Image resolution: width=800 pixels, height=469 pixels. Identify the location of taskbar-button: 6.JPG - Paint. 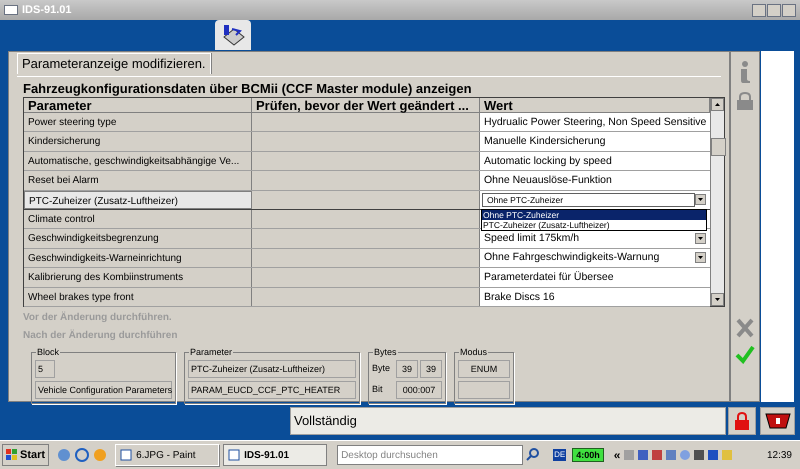
(167, 455).